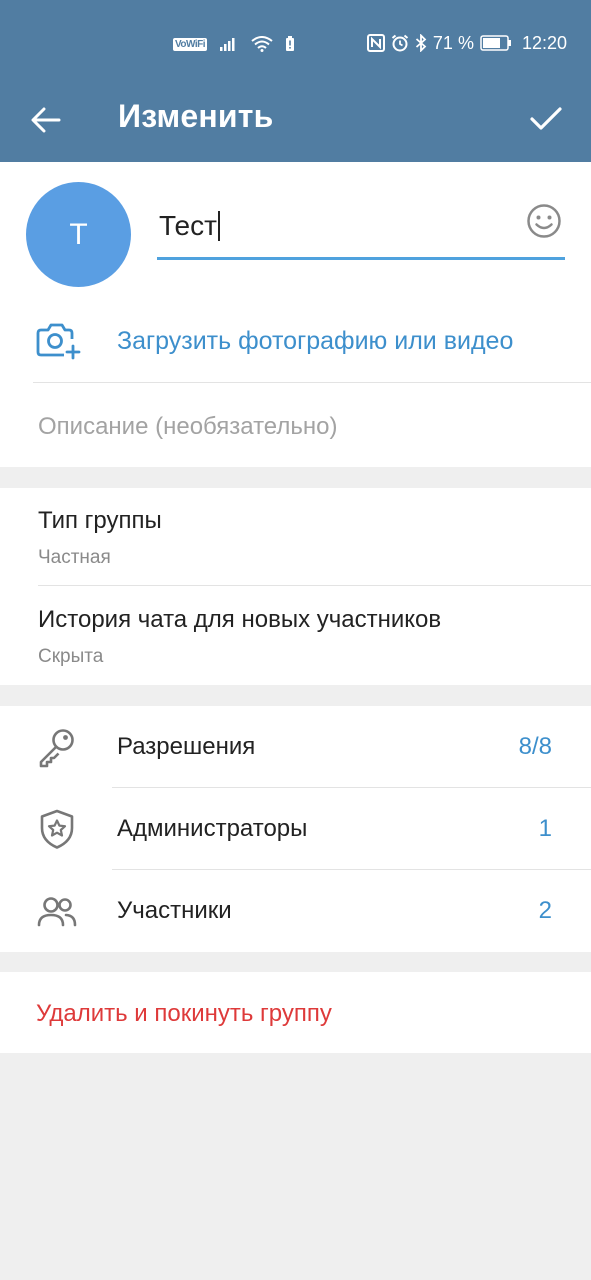  What do you see at coordinates (262, 44) in the screenshot?
I see `wifi-icon` at bounding box center [262, 44].